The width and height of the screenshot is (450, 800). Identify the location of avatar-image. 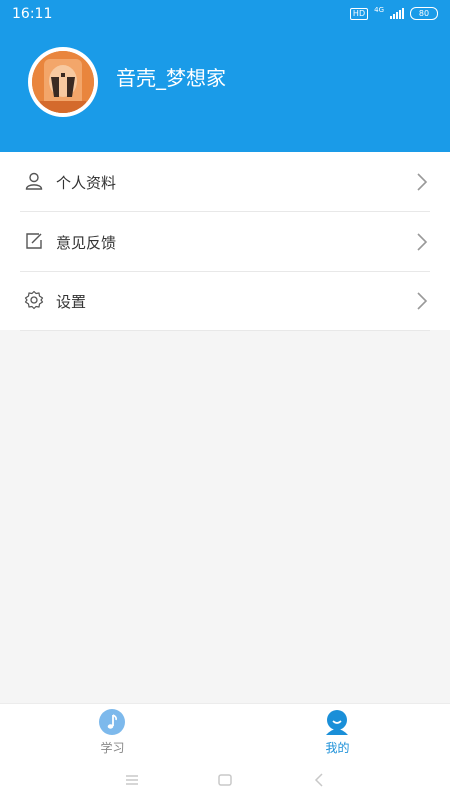
(63, 82).